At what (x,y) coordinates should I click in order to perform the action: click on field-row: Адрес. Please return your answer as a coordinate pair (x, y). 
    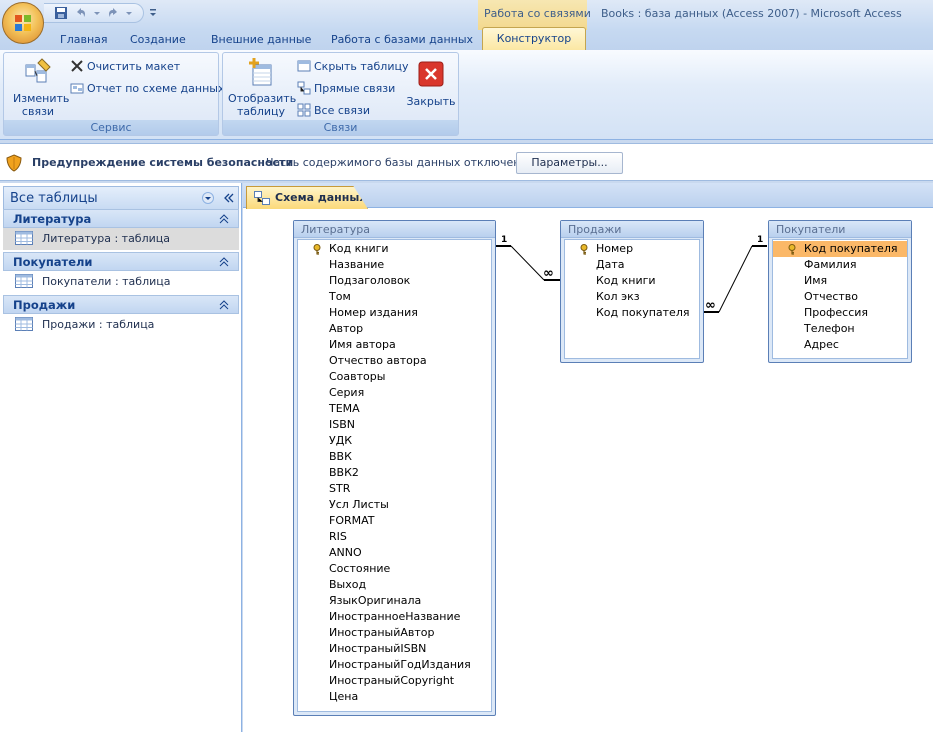
    Looking at the image, I should click on (840, 345).